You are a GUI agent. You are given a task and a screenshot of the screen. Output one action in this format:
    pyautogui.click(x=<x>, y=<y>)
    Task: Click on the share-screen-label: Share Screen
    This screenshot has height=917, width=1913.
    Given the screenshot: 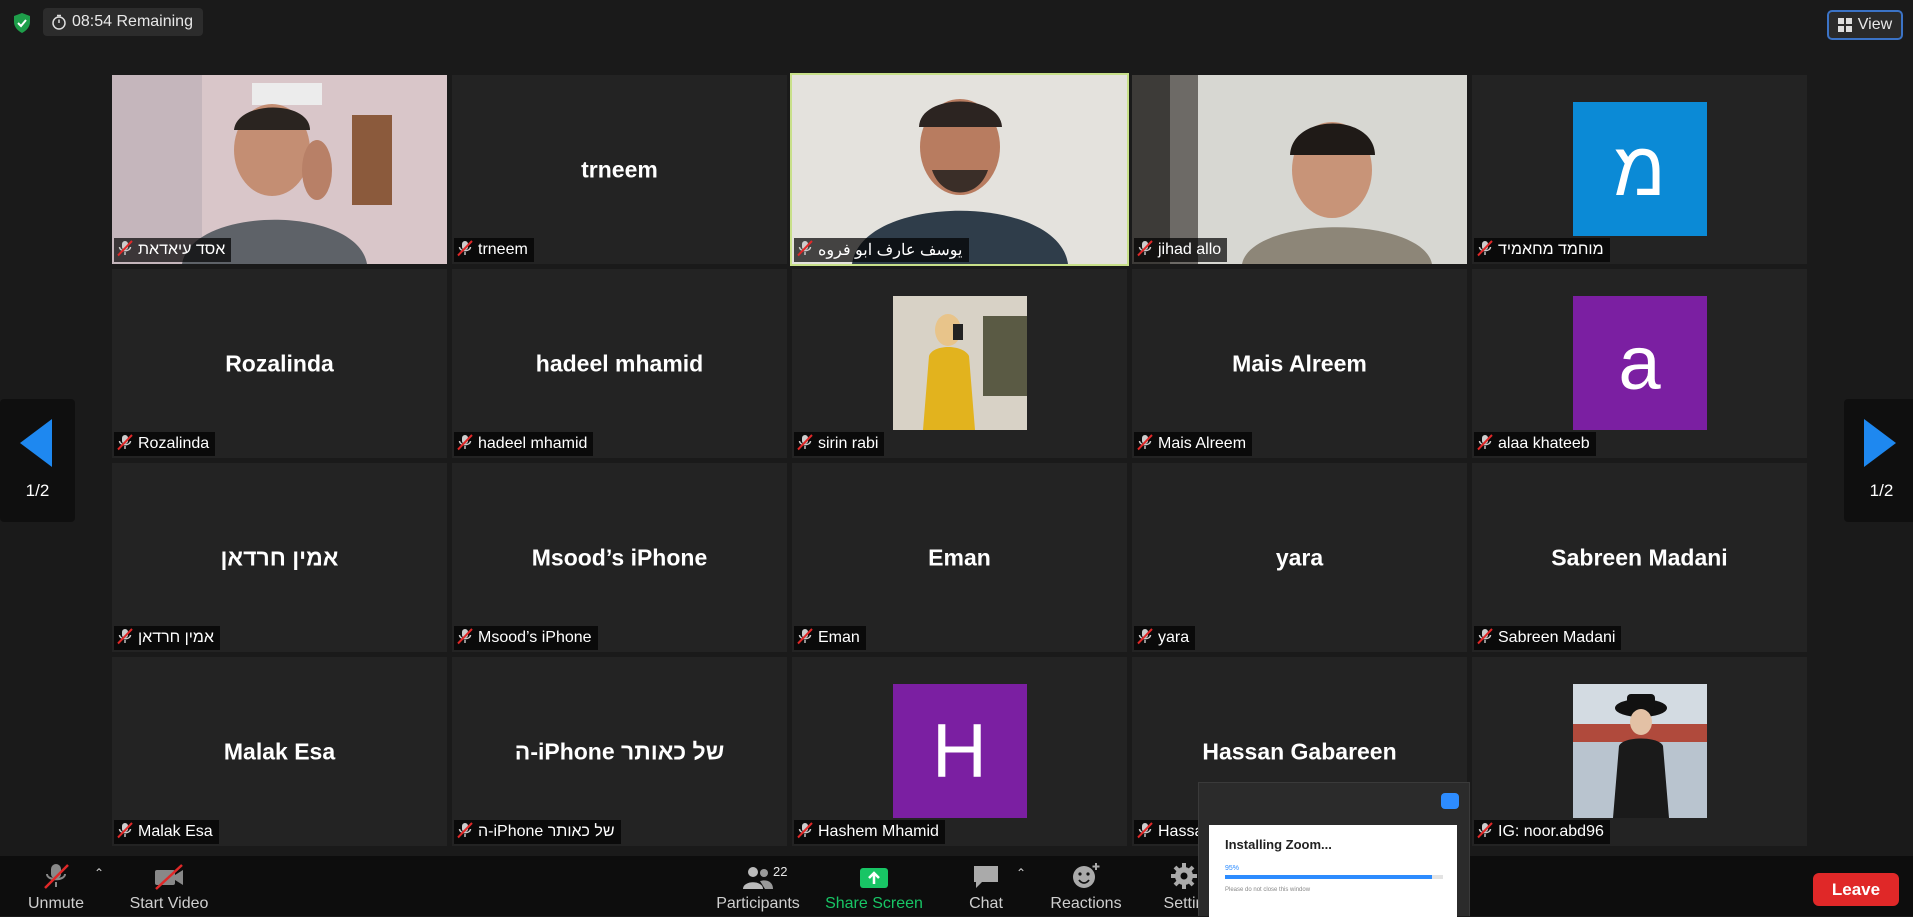 What is the action you would take?
    pyautogui.click(x=874, y=903)
    